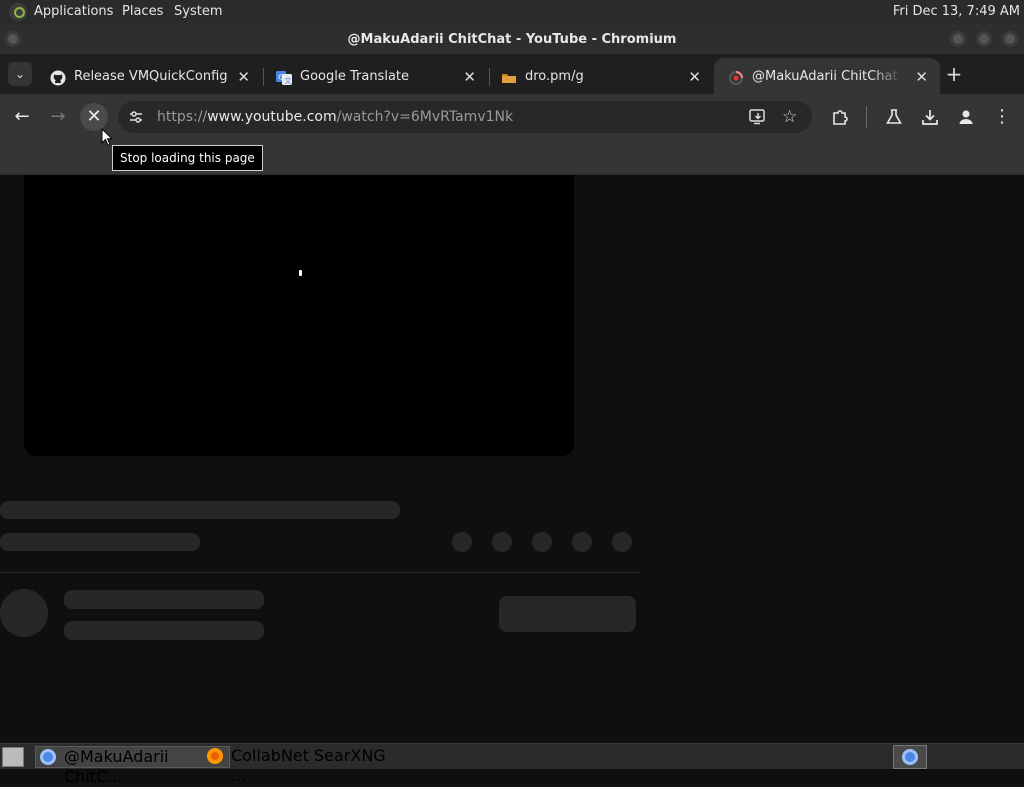 This screenshot has width=1024, height=787. I want to click on close-window-button, so click(1010, 39).